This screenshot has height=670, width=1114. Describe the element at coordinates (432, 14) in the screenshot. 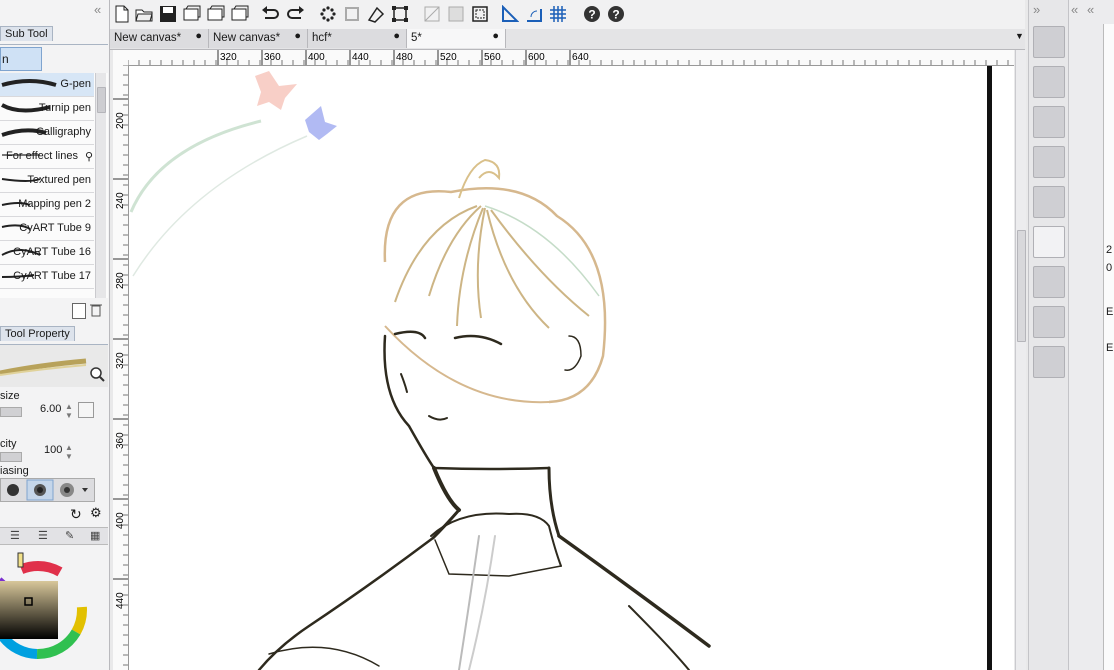

I see `hide-selection-button` at that location.